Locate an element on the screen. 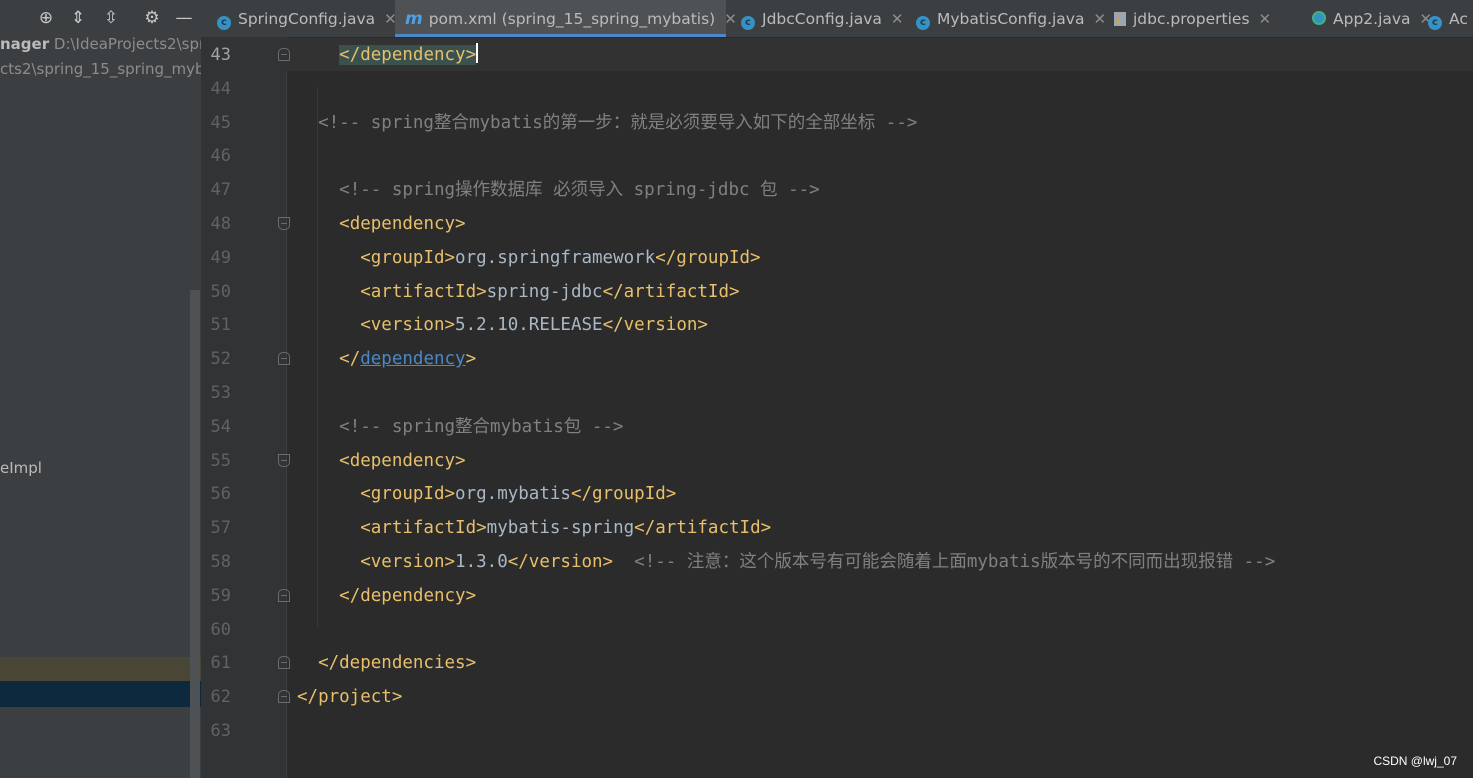 This screenshot has height=778, width=1473. code-text: <groupId>org.springframework</groupId> is located at coordinates (528, 258).